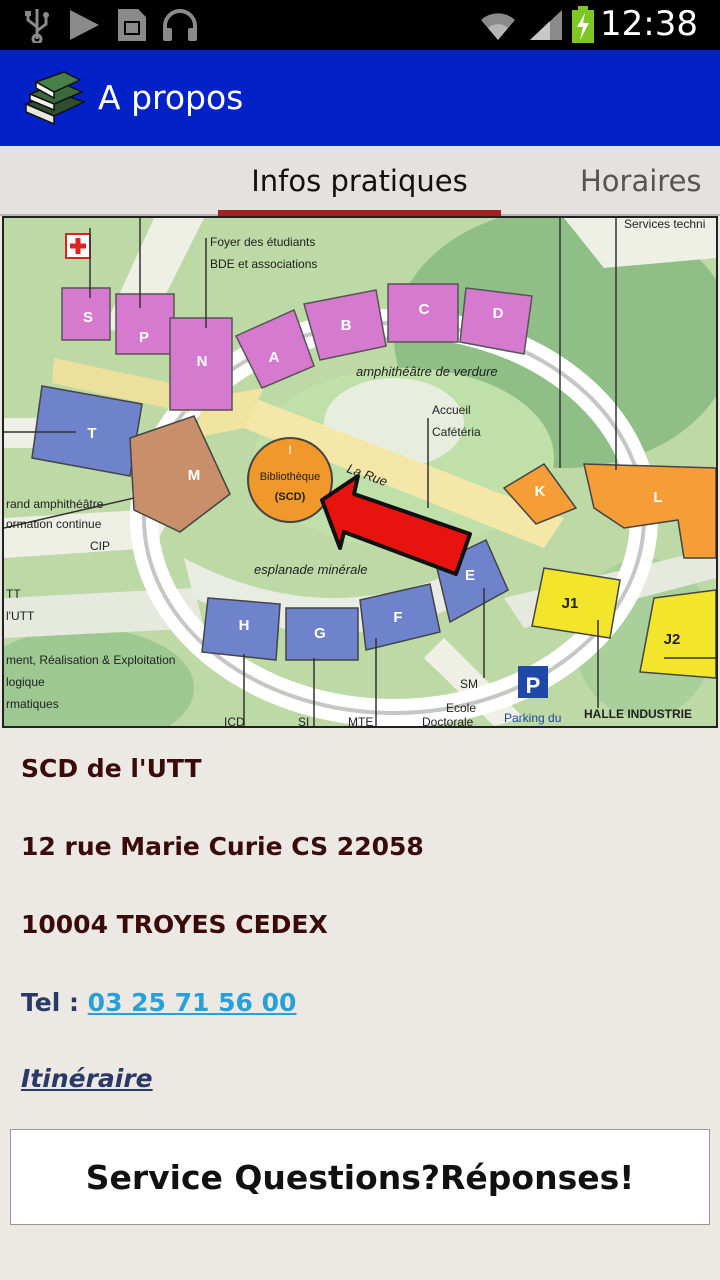  I want to click on building-l: L, so click(657, 497).